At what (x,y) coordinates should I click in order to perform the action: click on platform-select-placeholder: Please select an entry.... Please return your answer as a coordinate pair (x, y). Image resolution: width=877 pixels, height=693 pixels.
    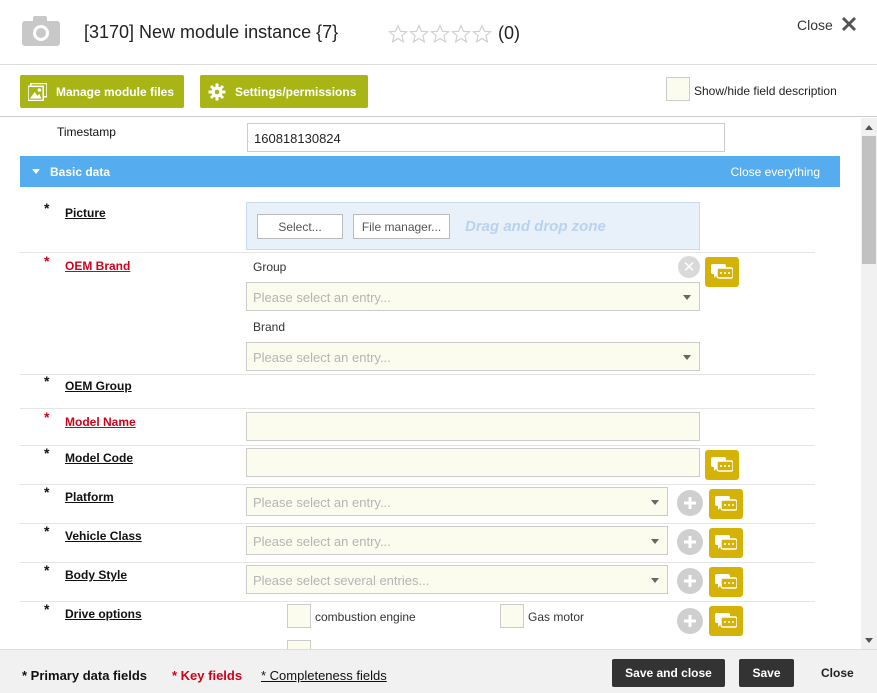
    Looking at the image, I should click on (322, 502).